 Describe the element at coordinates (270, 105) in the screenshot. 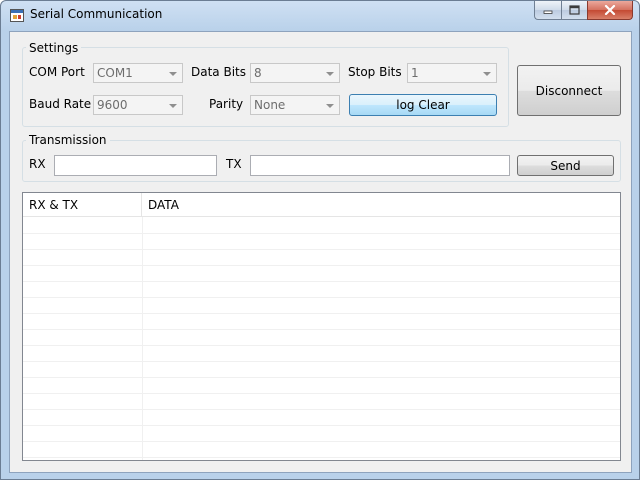

I see `parity-value: None` at that location.